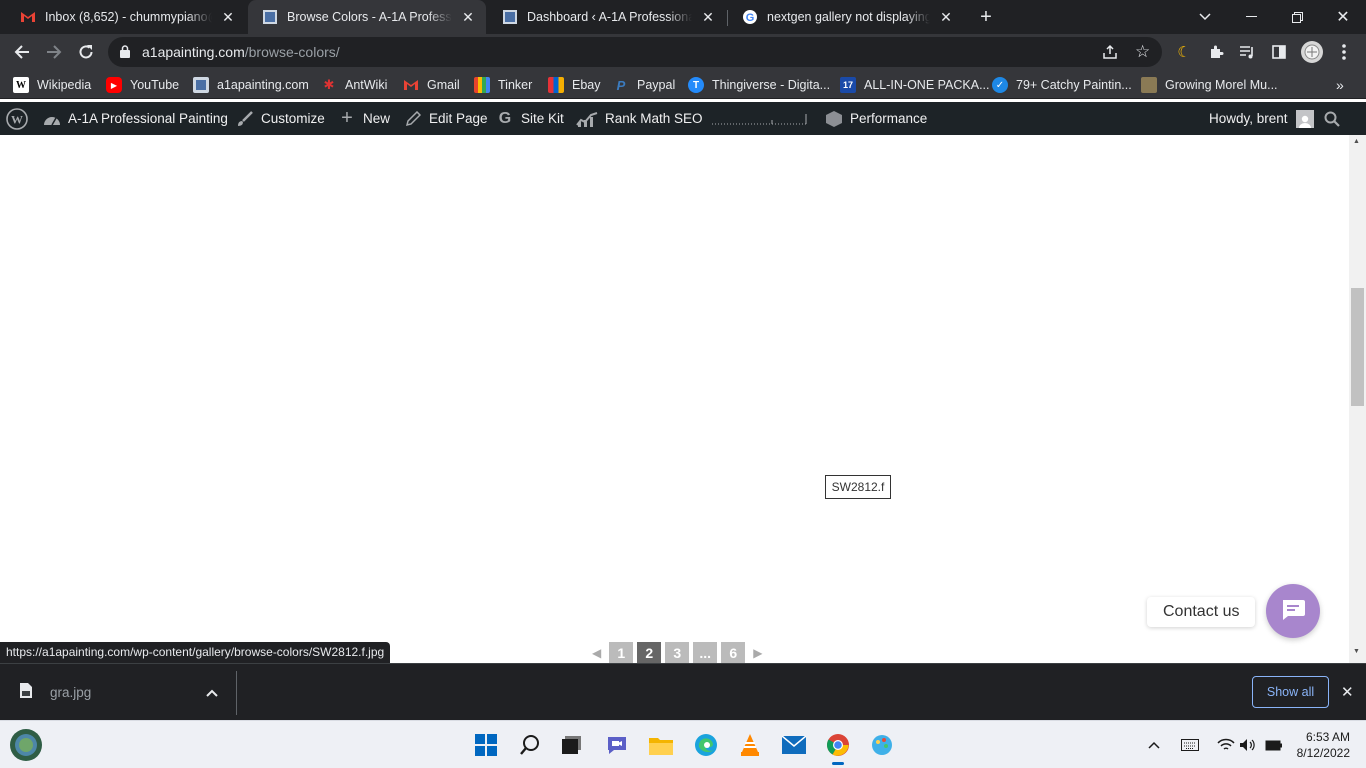  What do you see at coordinates (241, 52) in the screenshot?
I see `url-text: a1apainting.com/browse-colors/` at bounding box center [241, 52].